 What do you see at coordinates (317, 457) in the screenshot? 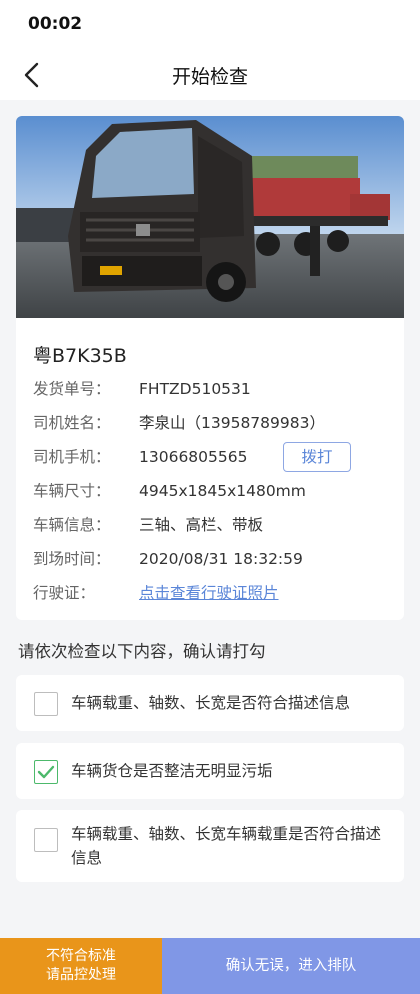
I see `call-button: 拨打` at bounding box center [317, 457].